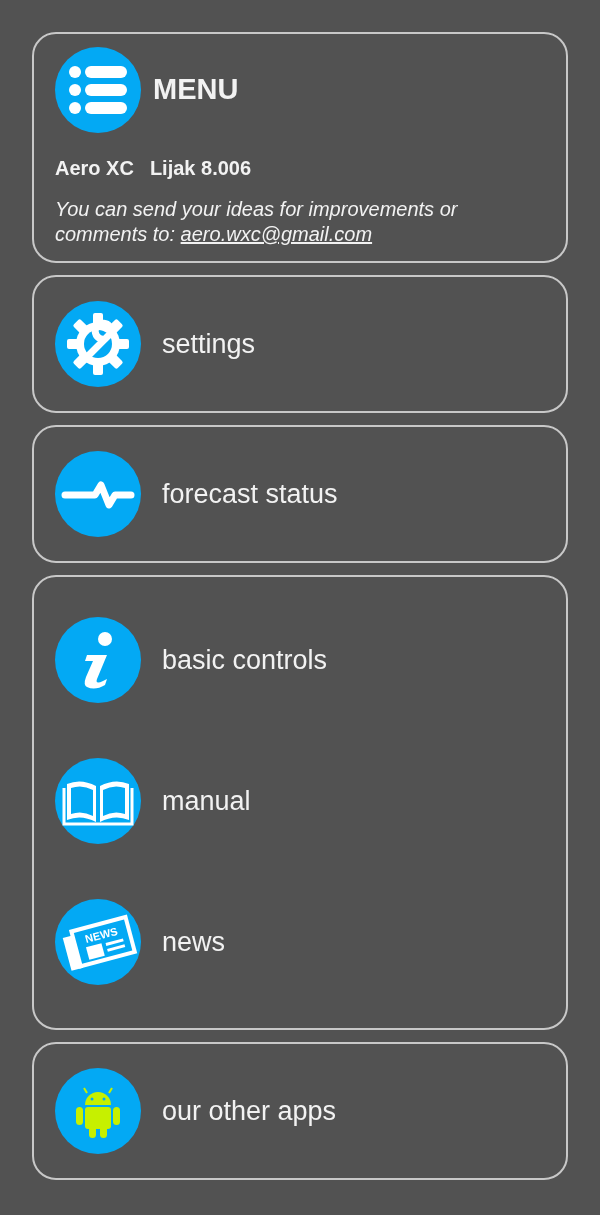 This screenshot has width=600, height=1215. What do you see at coordinates (300, 660) in the screenshot?
I see `menu-item: basic controls` at bounding box center [300, 660].